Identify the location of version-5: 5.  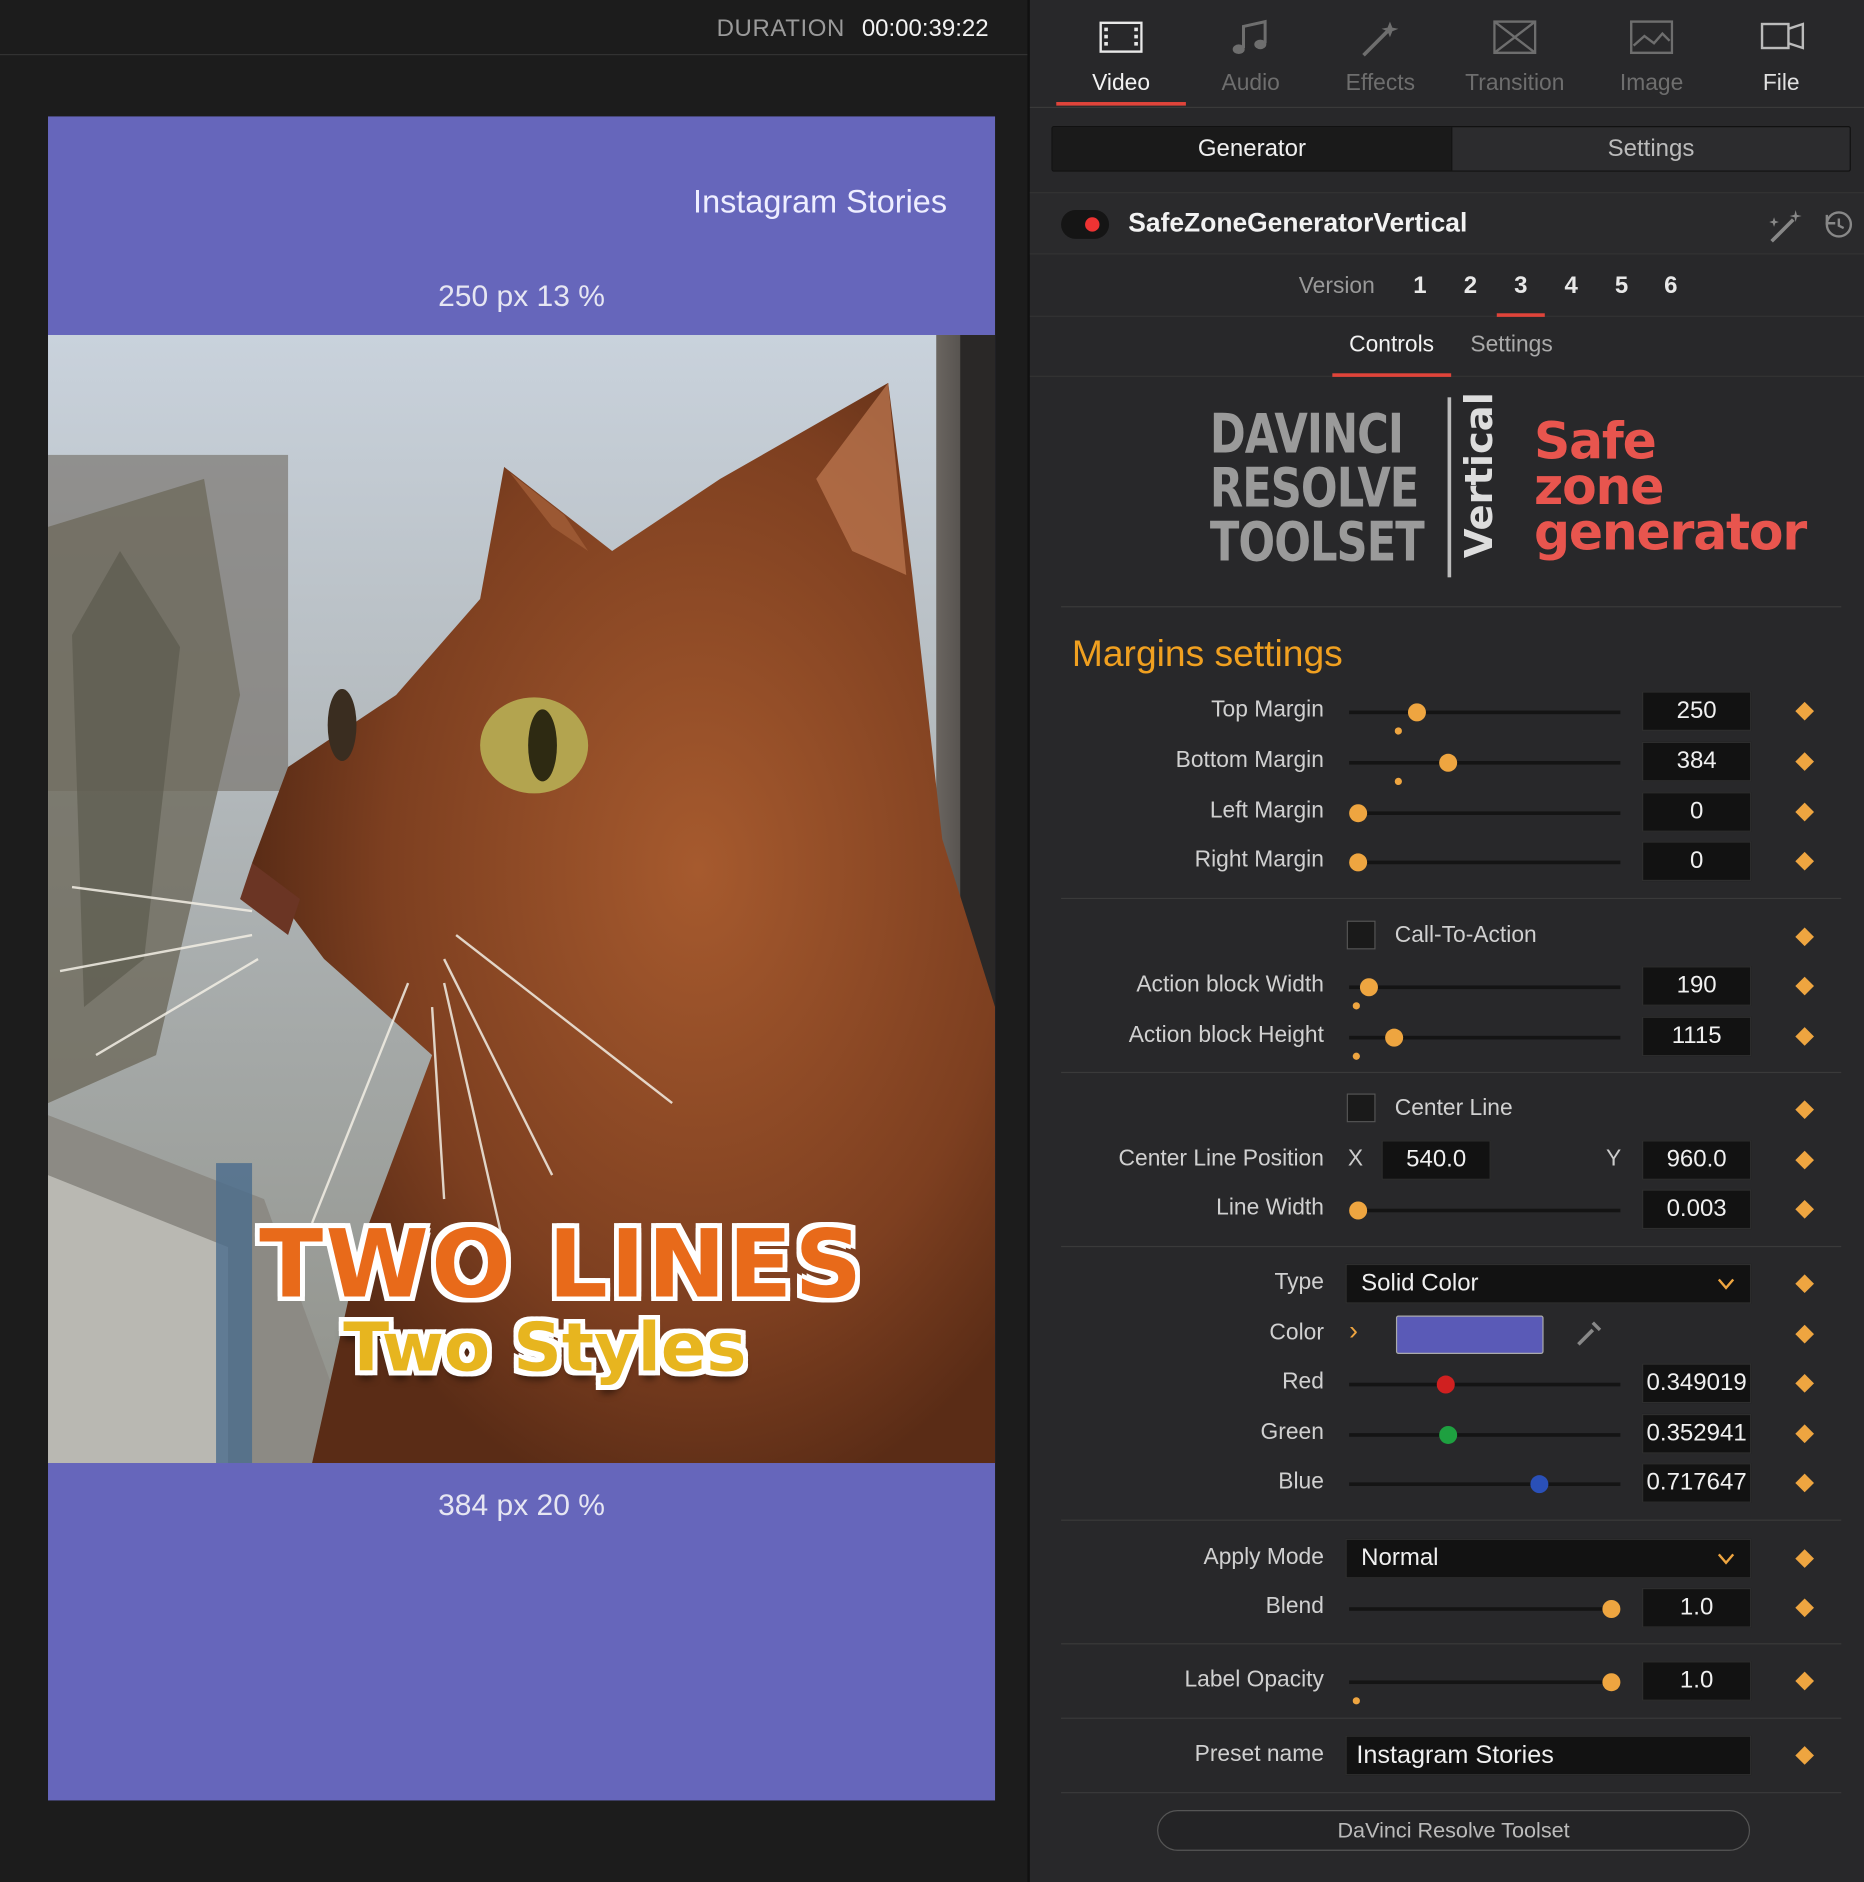
(1622, 286).